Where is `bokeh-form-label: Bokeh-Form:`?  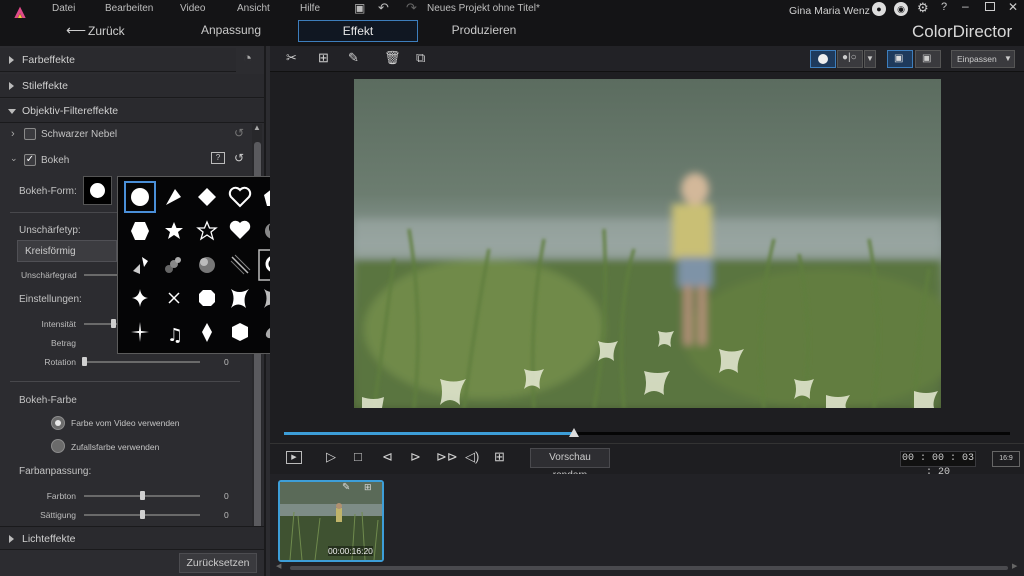 bokeh-form-label: Bokeh-Form: is located at coordinates (48, 191).